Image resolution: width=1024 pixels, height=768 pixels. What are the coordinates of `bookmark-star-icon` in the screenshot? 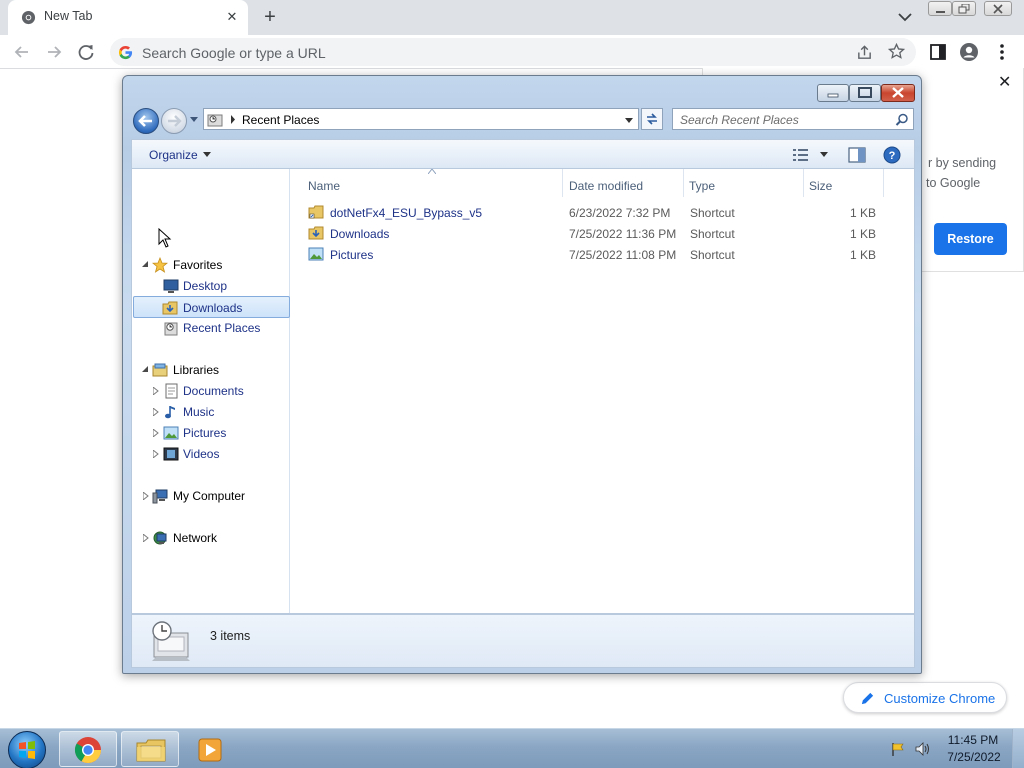 It's located at (896, 51).